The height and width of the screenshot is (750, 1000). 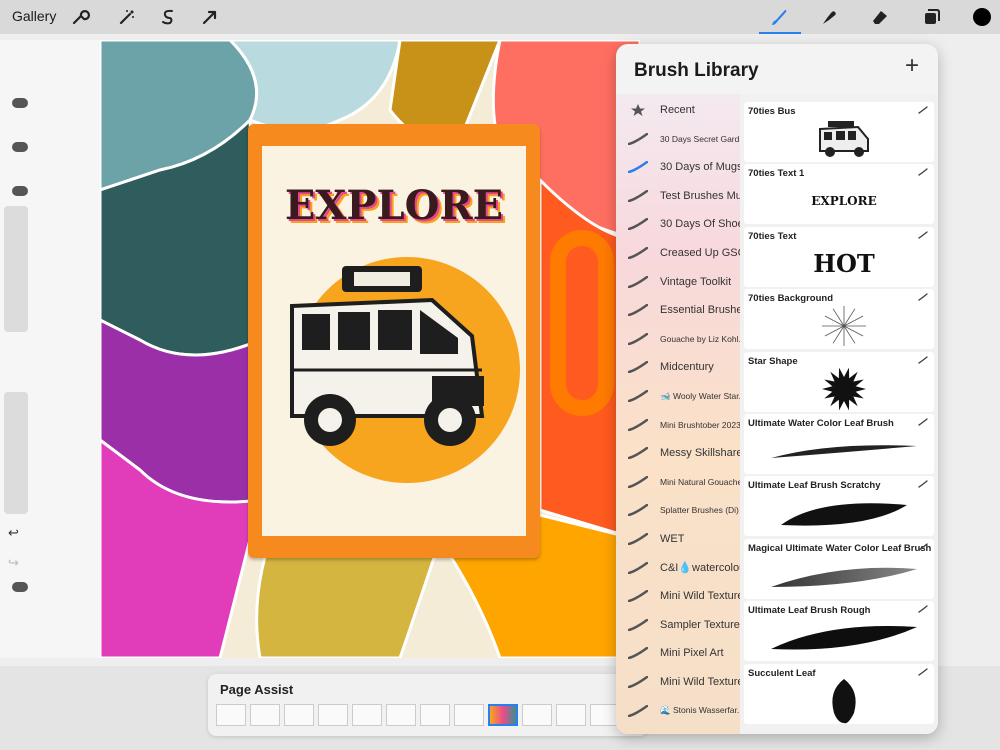 What do you see at coordinates (700, 481) in the screenshot?
I see `brush-set-label: Mini Natural Gouache` at bounding box center [700, 481].